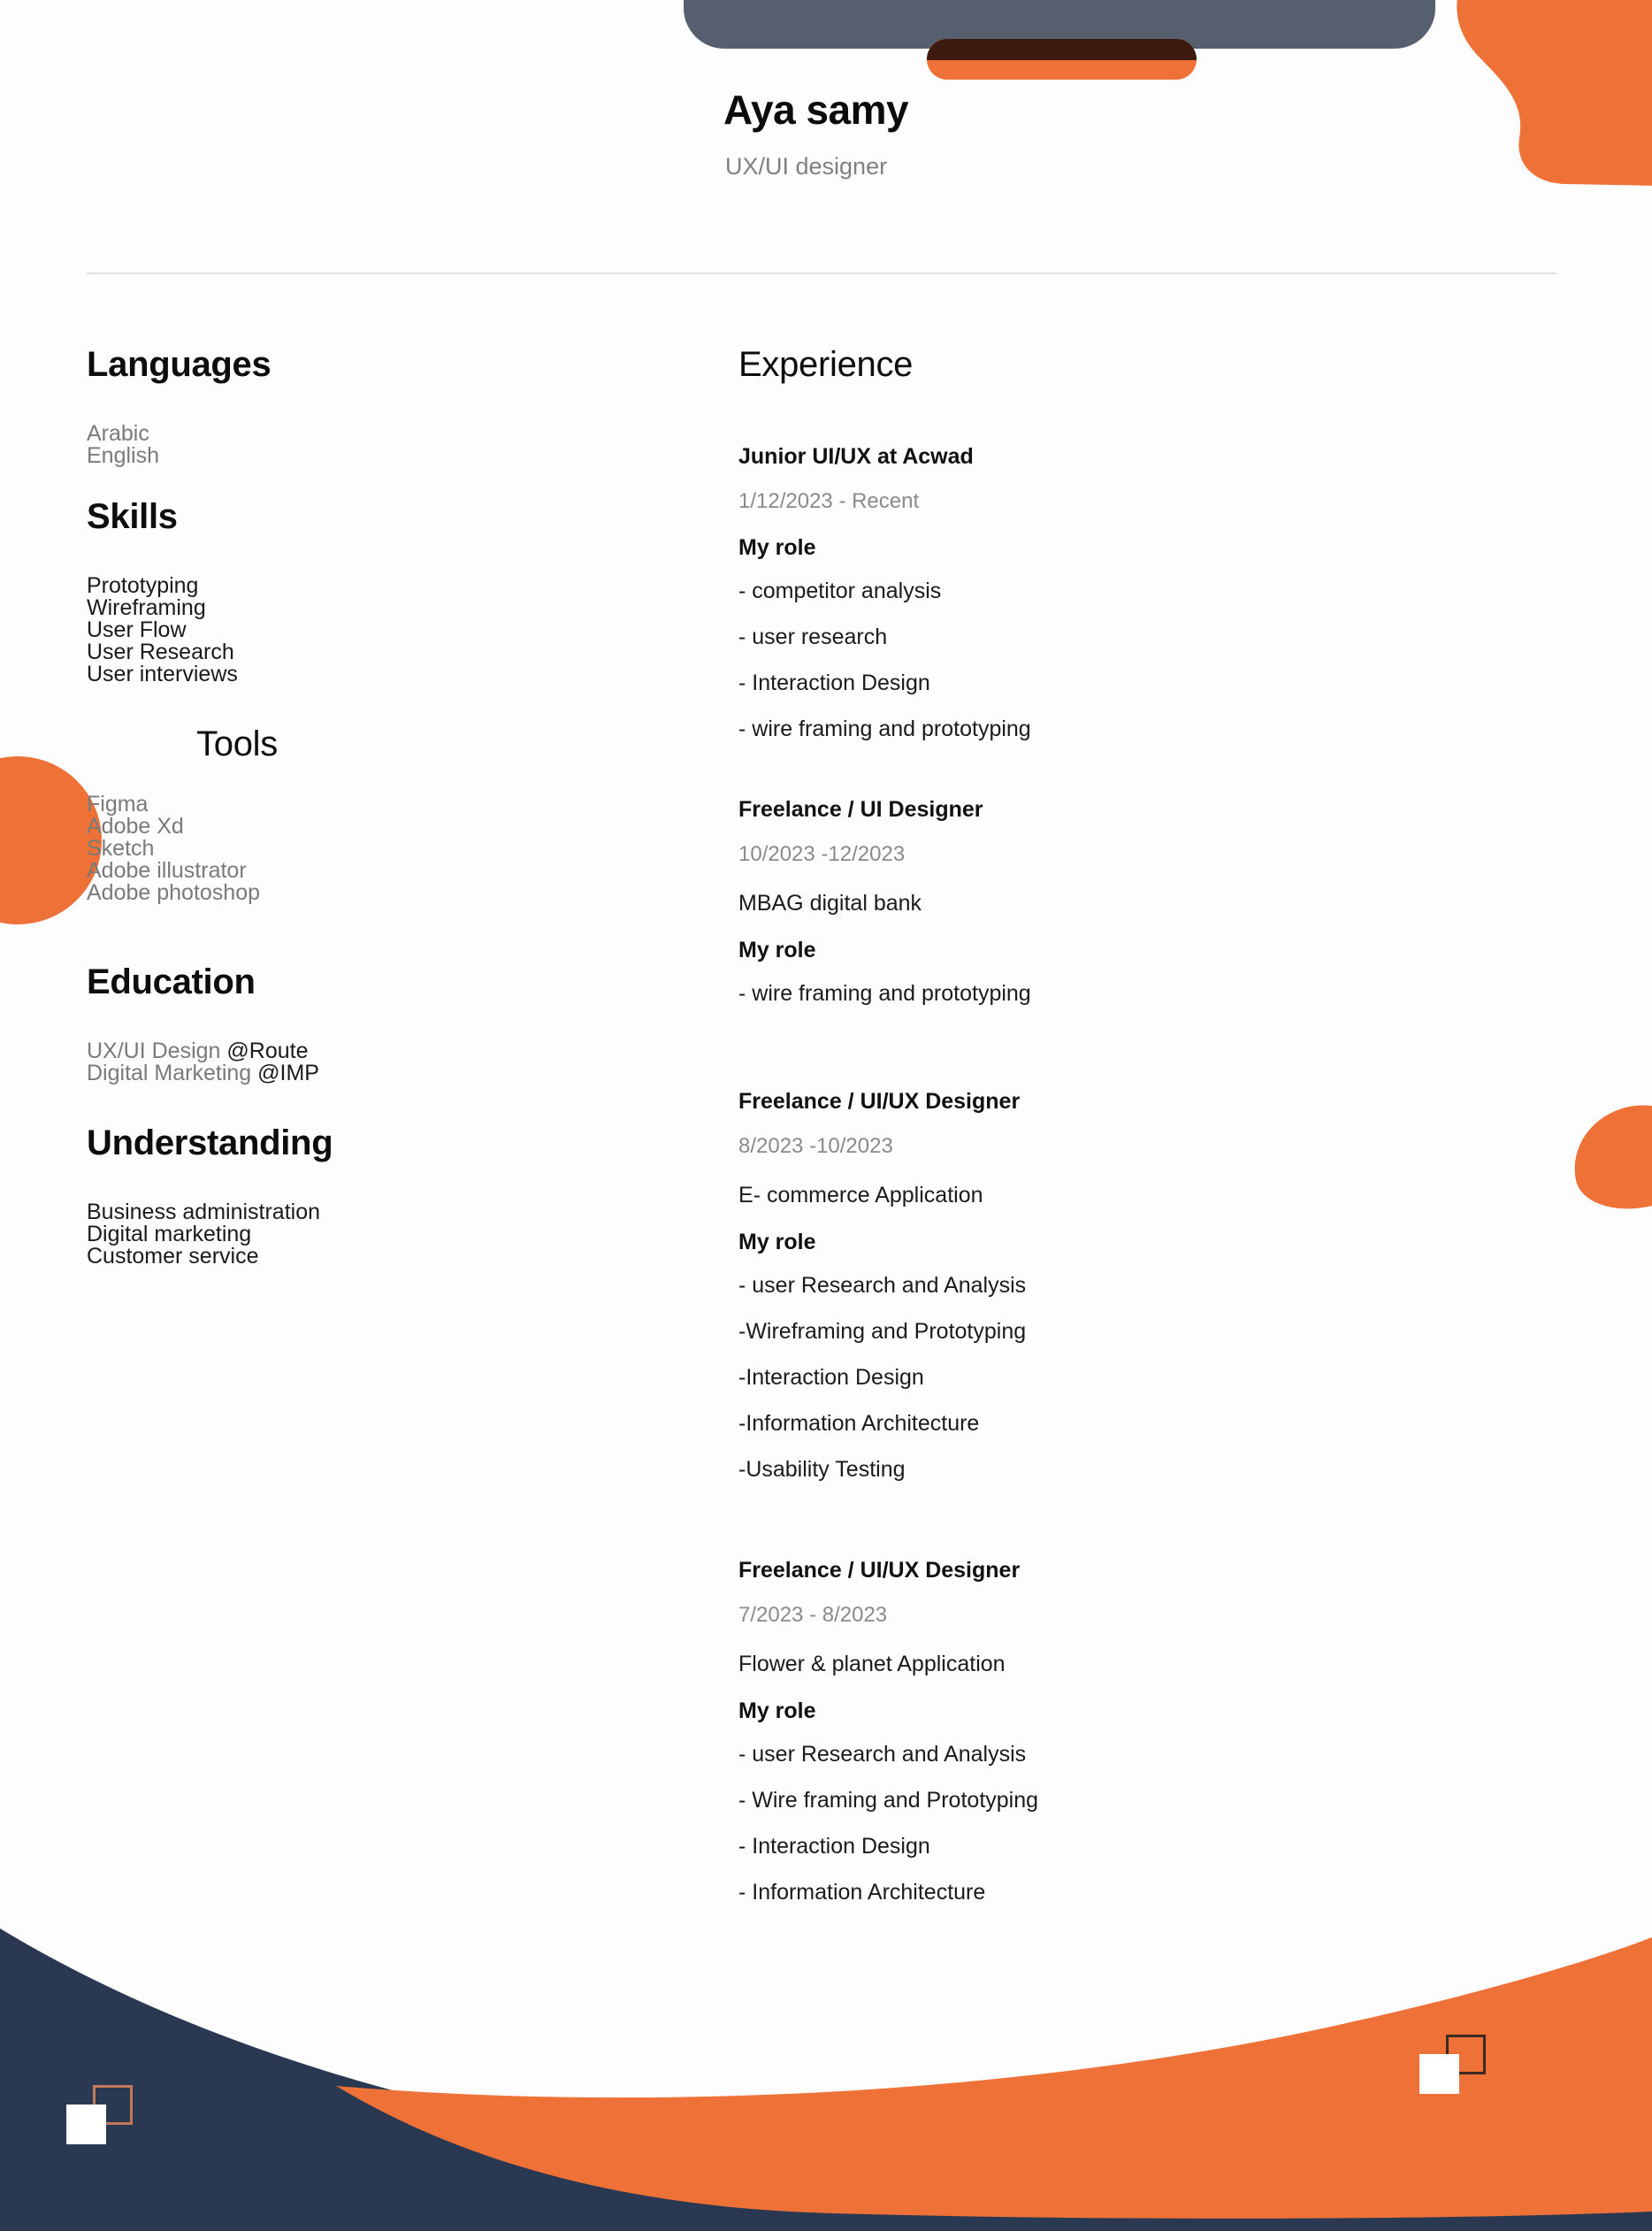 The height and width of the screenshot is (2231, 1652). Describe the element at coordinates (137, 629) in the screenshot. I see `list-item: User Flow` at that location.